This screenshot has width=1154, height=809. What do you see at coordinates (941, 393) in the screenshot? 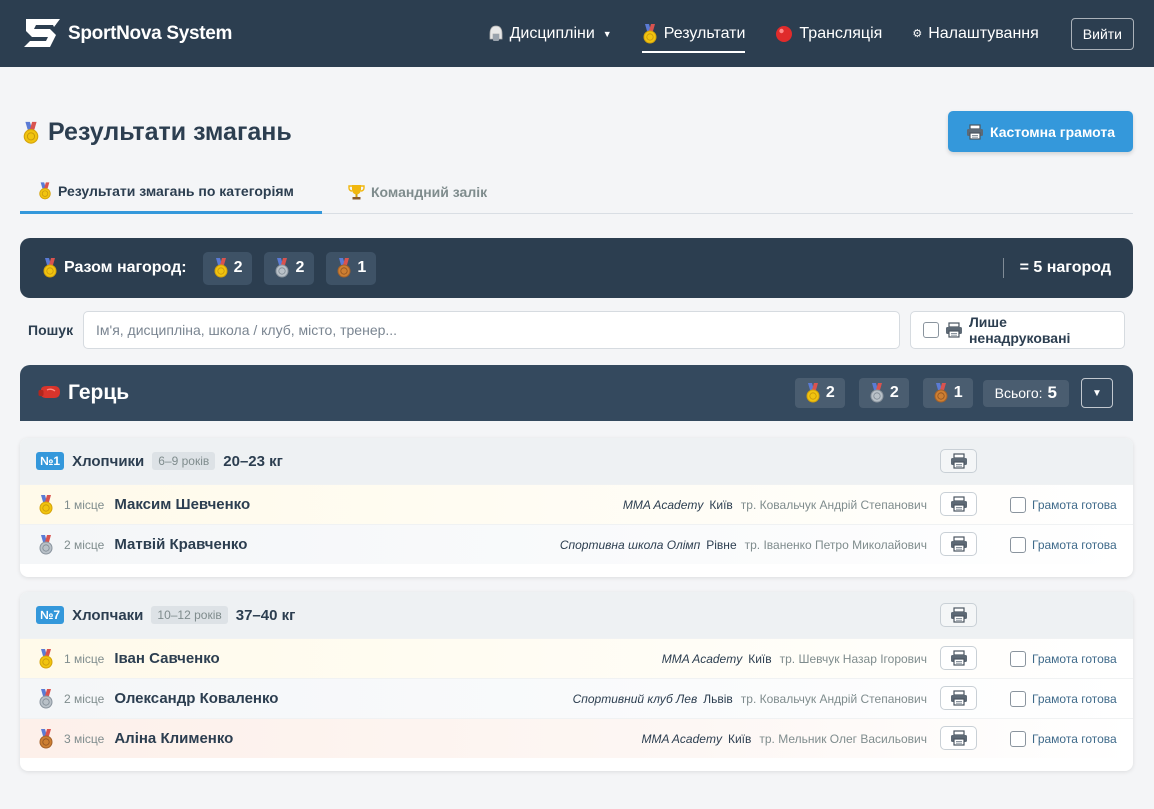
I see `bronze-medal-icon` at bounding box center [941, 393].